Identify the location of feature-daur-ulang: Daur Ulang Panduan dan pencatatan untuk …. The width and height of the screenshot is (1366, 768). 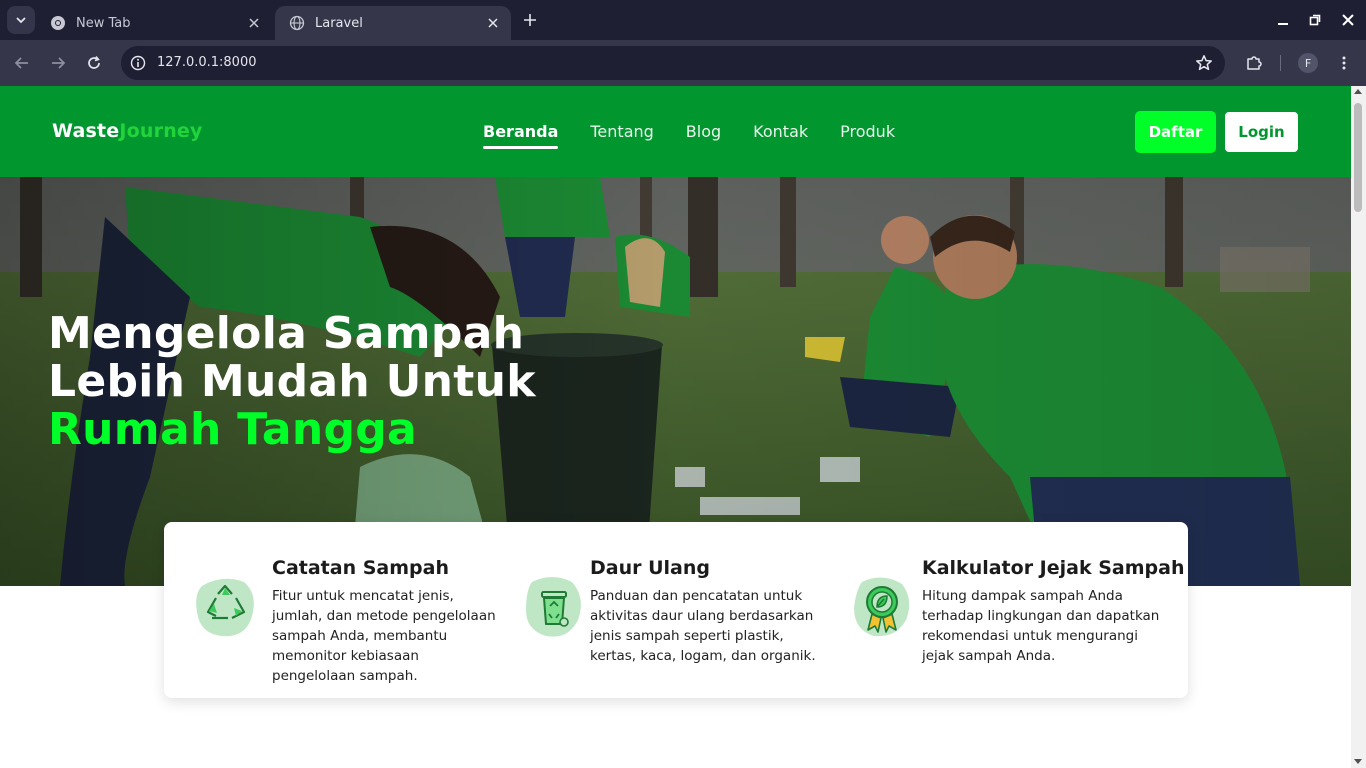
(674, 610).